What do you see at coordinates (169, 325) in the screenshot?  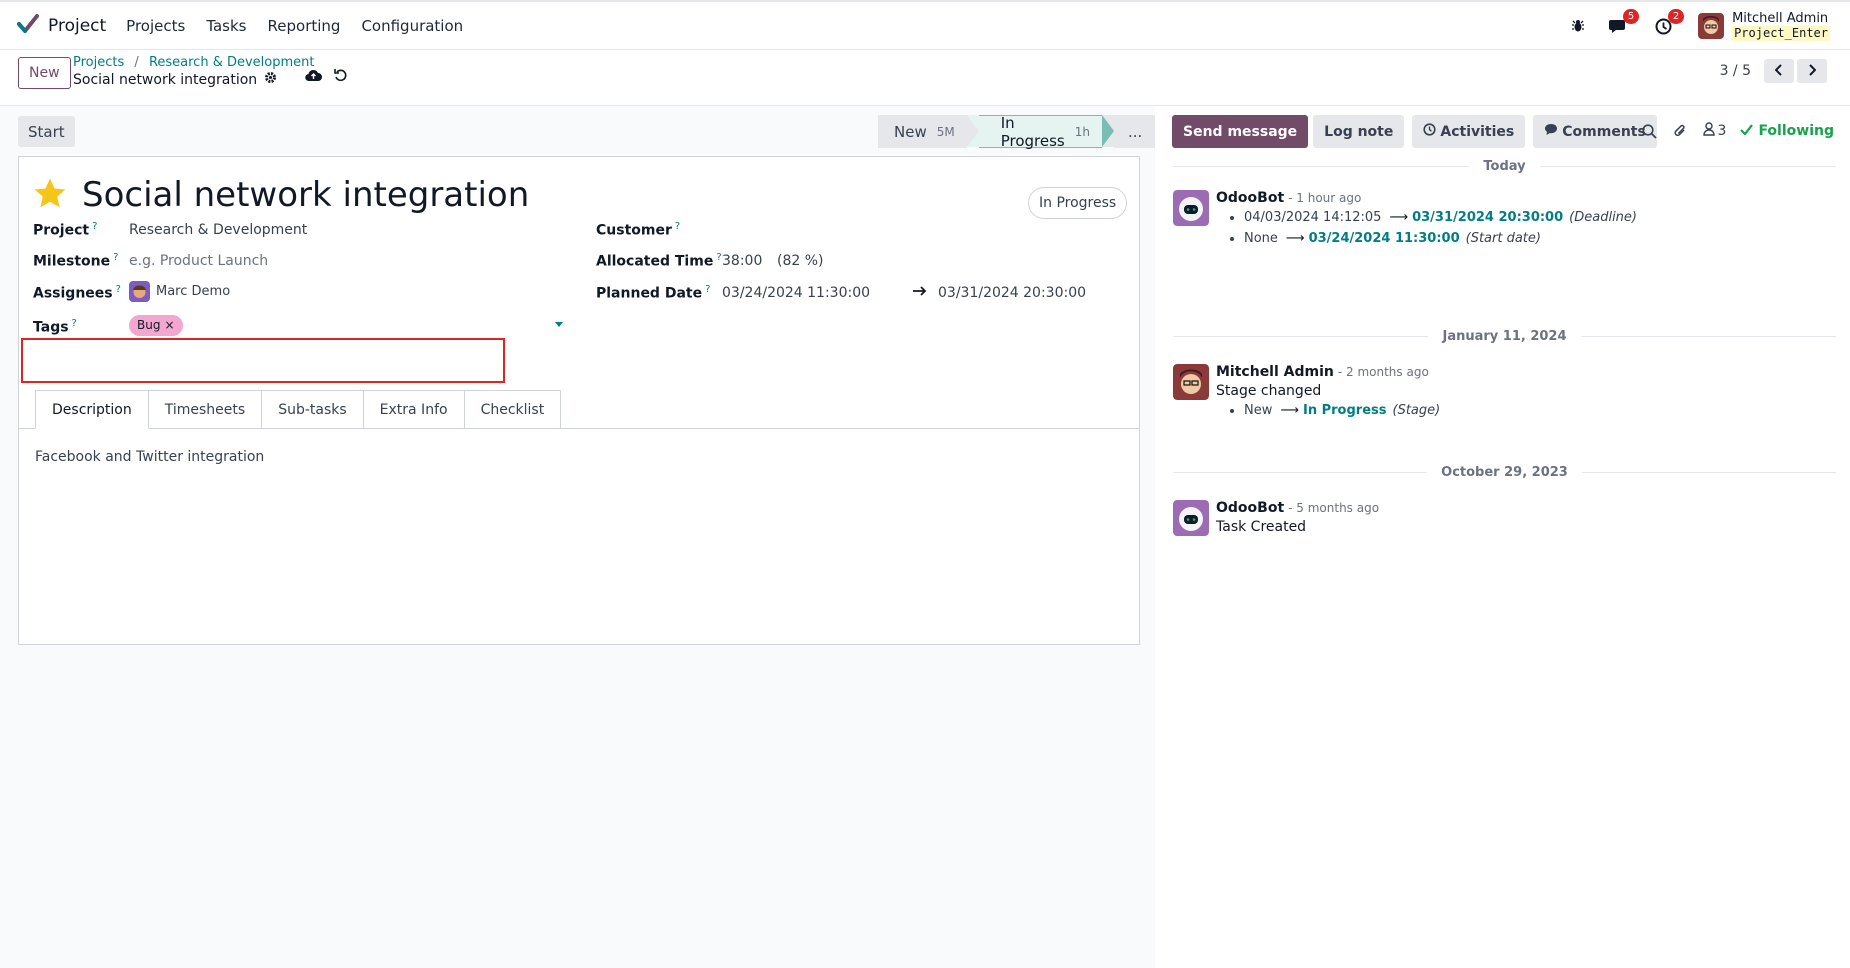 I see `tag-remove-icon: ×` at bounding box center [169, 325].